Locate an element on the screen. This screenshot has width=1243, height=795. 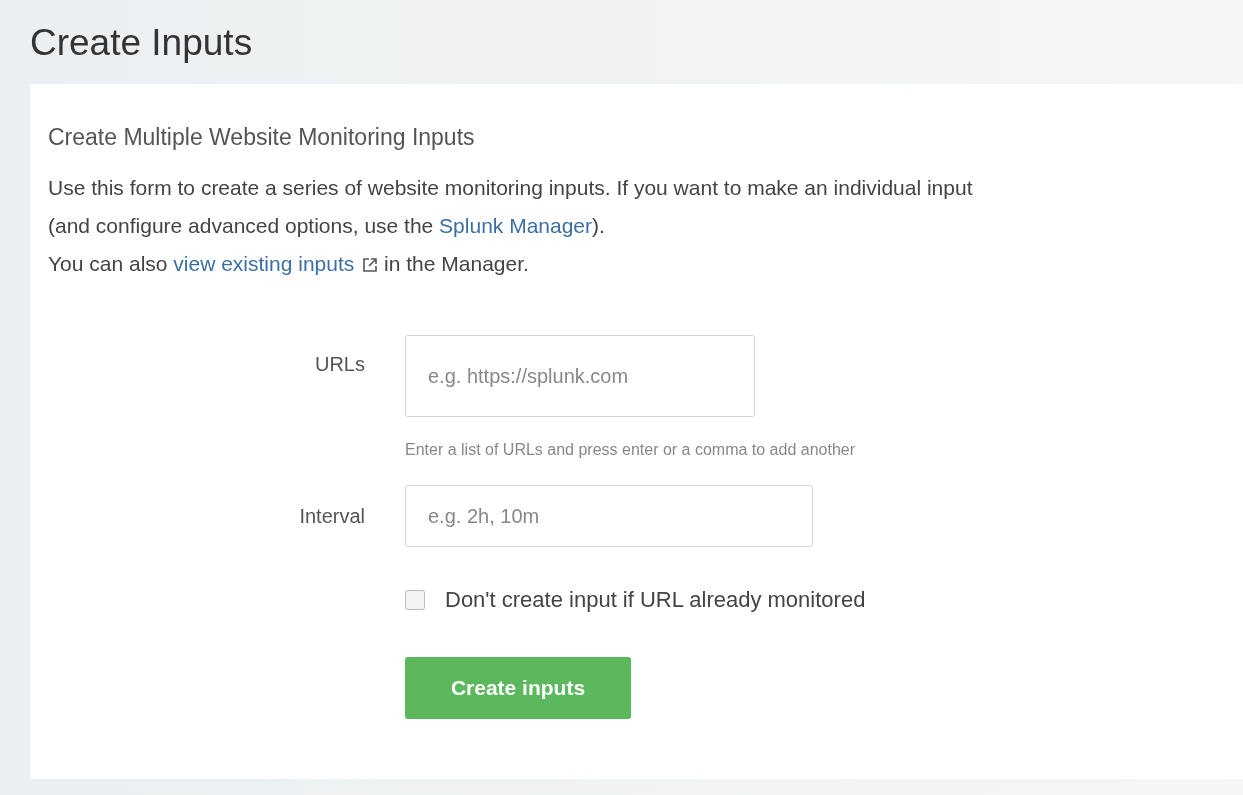
input-field: e.g. 2h, 10m is located at coordinates (609, 516).